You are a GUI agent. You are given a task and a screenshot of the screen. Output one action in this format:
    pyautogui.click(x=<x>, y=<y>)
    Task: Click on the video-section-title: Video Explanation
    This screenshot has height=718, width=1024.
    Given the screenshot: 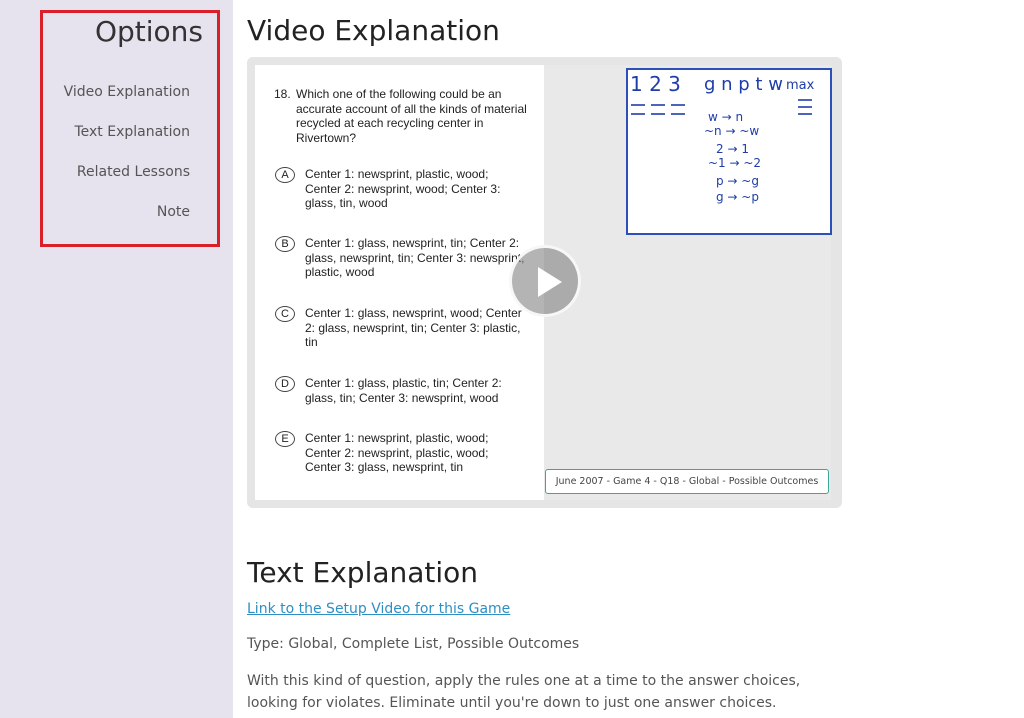 What is the action you would take?
    pyautogui.click(x=373, y=30)
    